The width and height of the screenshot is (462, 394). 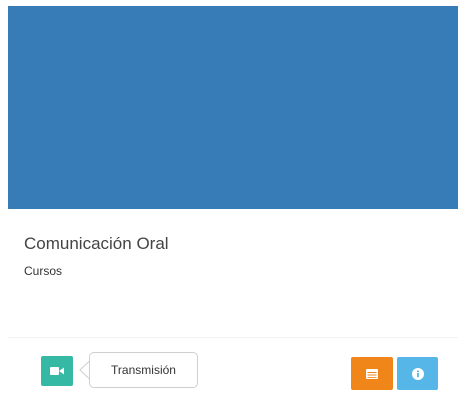 I want to click on transmission-button, so click(x=57, y=371).